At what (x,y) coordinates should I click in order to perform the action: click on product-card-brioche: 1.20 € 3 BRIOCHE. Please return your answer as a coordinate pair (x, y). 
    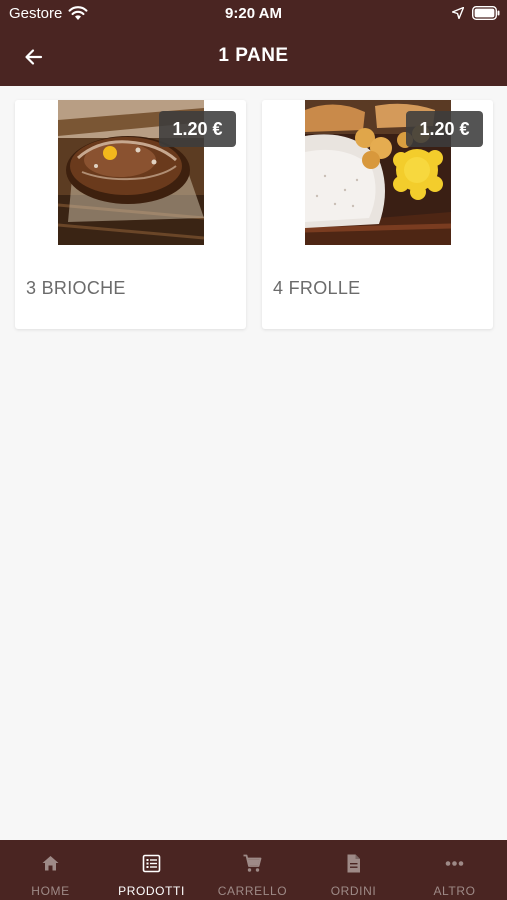
    Looking at the image, I should click on (130, 214).